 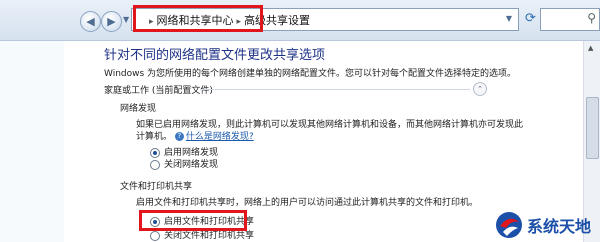 What do you see at coordinates (126, 19) in the screenshot?
I see `recent-pages-caret-icon: ▼` at bounding box center [126, 19].